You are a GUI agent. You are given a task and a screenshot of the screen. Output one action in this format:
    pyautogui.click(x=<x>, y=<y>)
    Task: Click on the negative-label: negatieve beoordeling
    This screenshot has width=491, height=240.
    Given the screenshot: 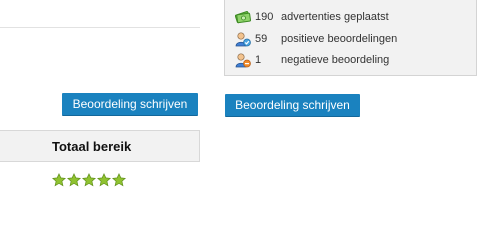 What is the action you would take?
    pyautogui.click(x=335, y=60)
    